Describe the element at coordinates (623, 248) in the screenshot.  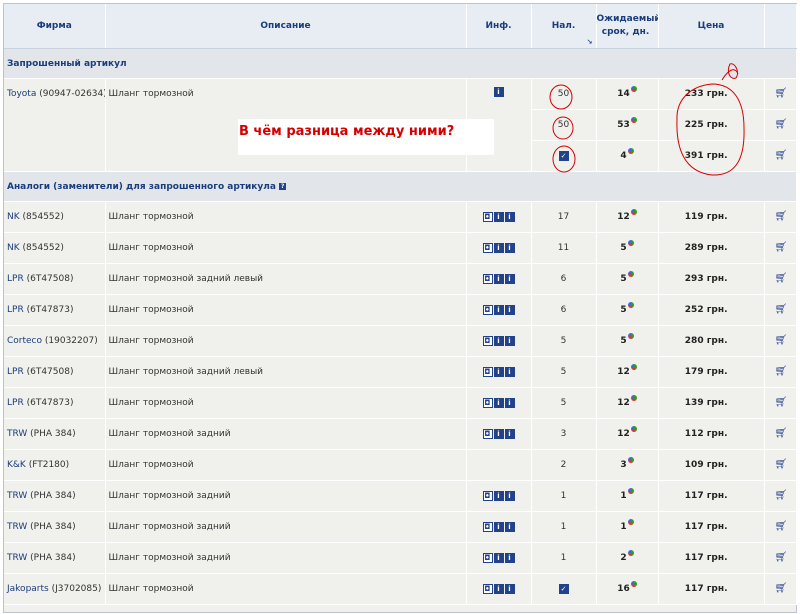
I see `term-value: 5` at that location.